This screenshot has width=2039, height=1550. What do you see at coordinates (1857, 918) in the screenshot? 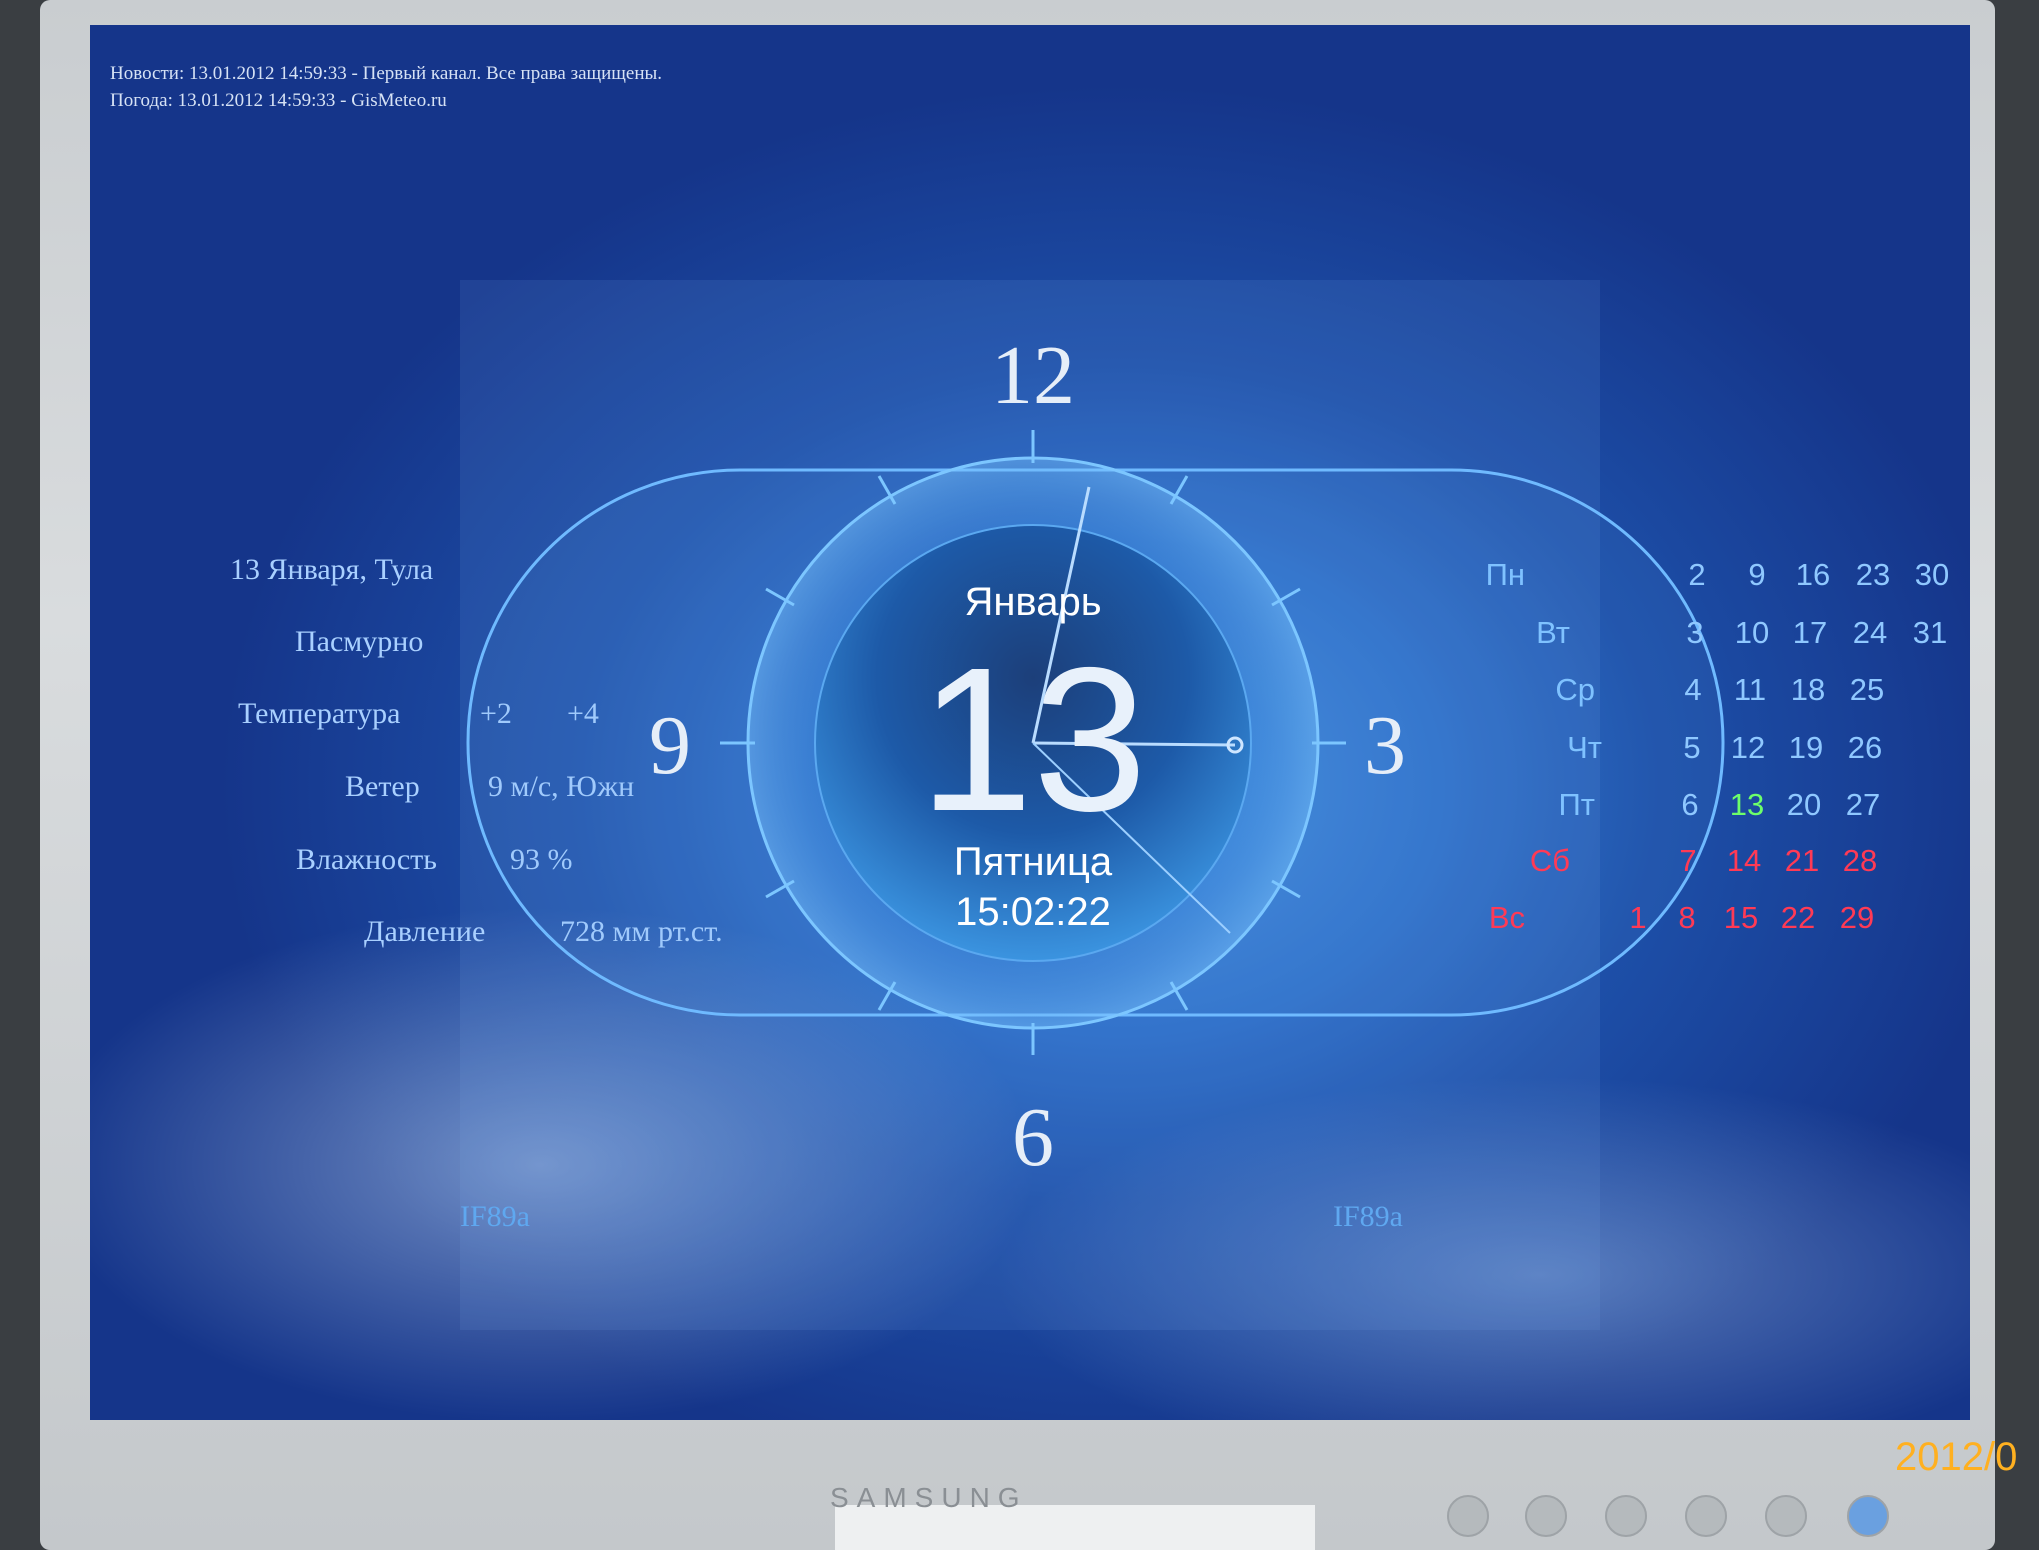
I see `calendar-day-weekend: 29` at bounding box center [1857, 918].